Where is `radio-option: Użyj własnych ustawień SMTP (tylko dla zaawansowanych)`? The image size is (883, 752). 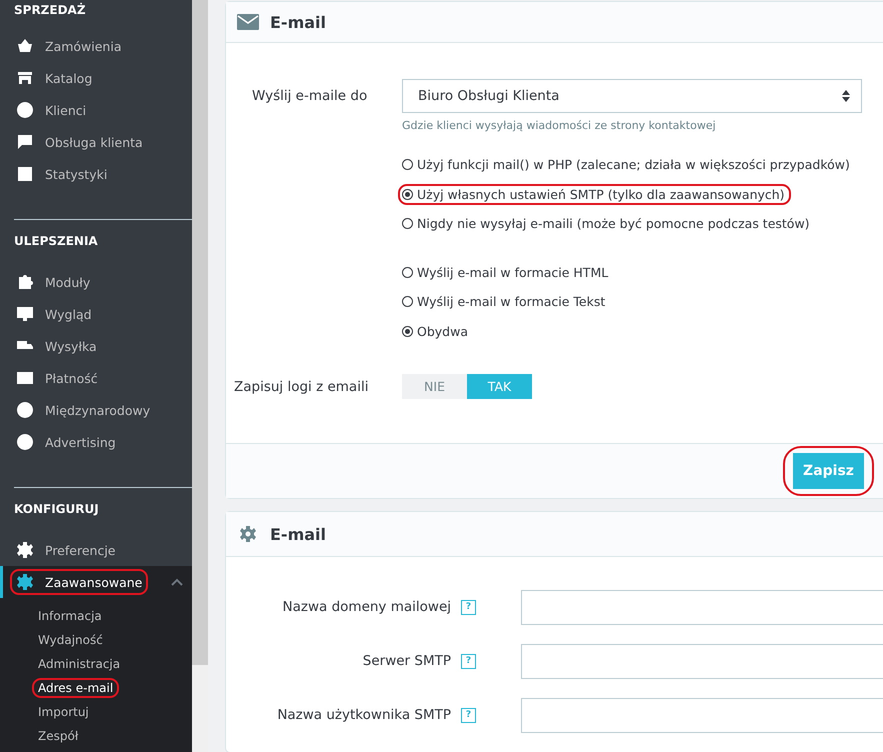 radio-option: Użyj własnych ustawień SMTP (tylko dla zaawansowanych) is located at coordinates (594, 194).